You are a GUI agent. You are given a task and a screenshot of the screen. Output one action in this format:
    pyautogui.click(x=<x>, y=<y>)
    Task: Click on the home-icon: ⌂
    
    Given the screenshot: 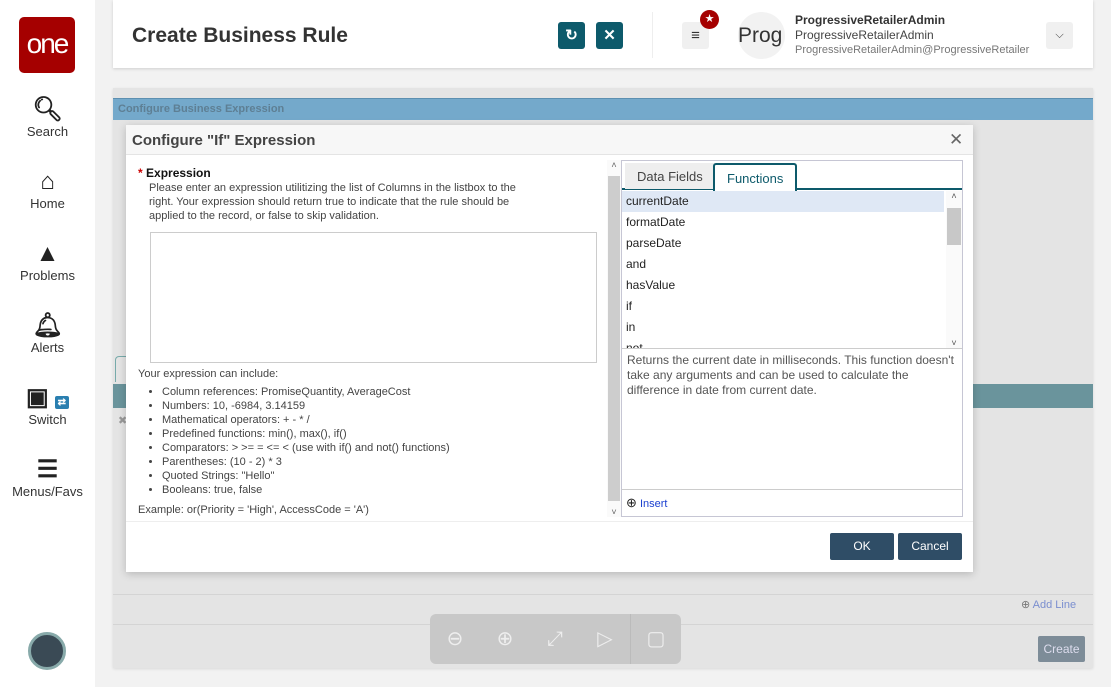 What is the action you would take?
    pyautogui.click(x=47, y=181)
    